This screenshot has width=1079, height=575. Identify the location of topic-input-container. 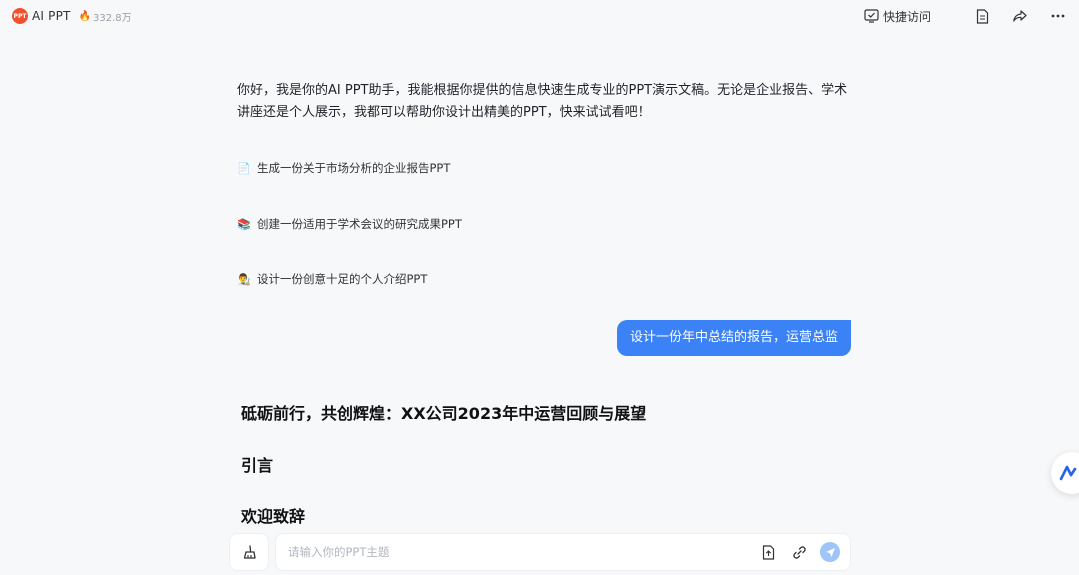
(563, 552).